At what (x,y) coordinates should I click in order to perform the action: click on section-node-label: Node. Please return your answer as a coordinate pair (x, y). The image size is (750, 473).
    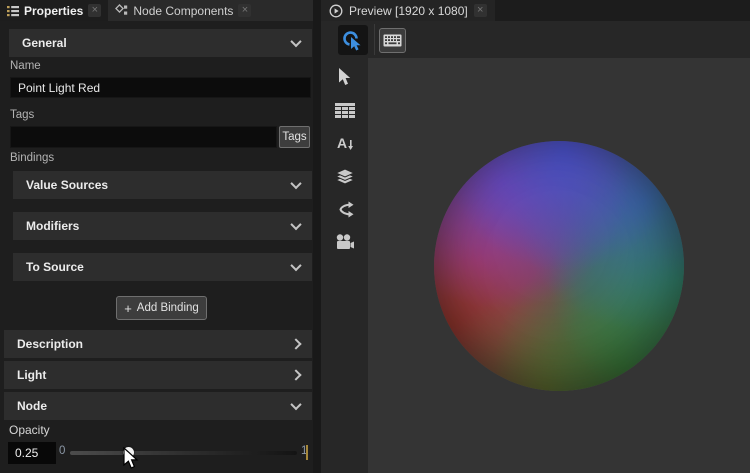
    Looking at the image, I should click on (32, 406).